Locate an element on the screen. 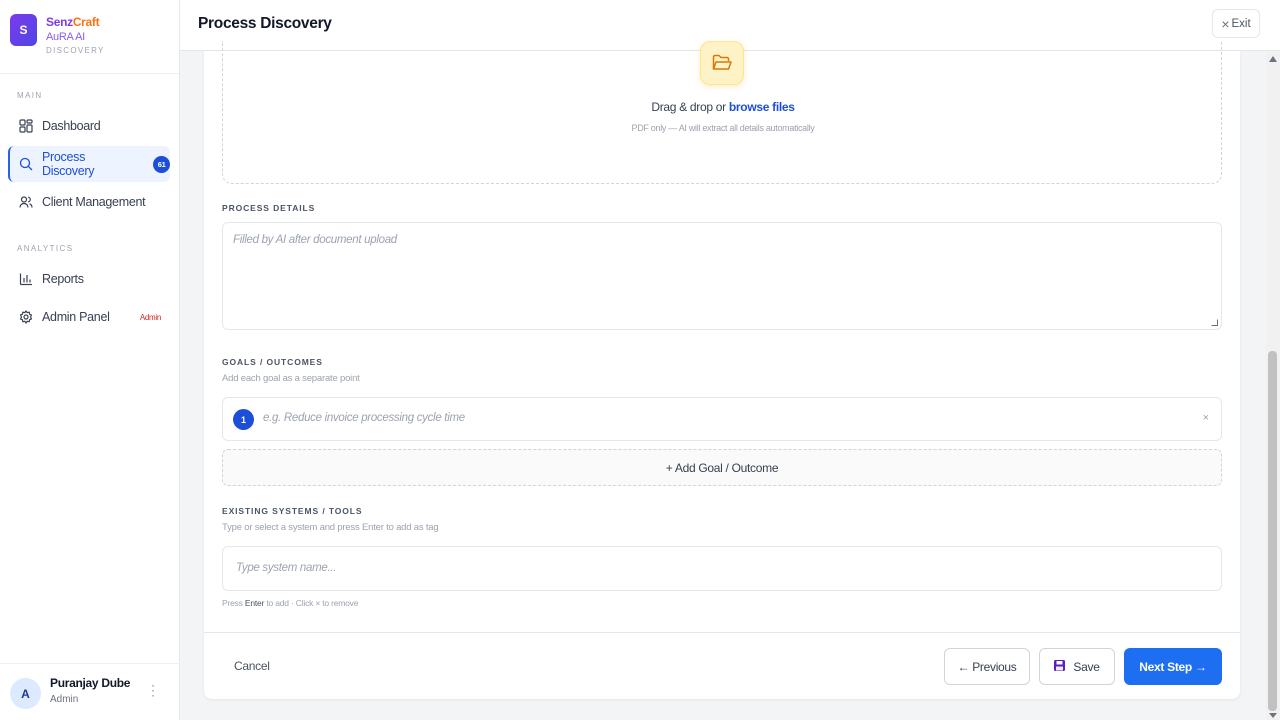  scroll-thumb is located at coordinates (1272, 531).